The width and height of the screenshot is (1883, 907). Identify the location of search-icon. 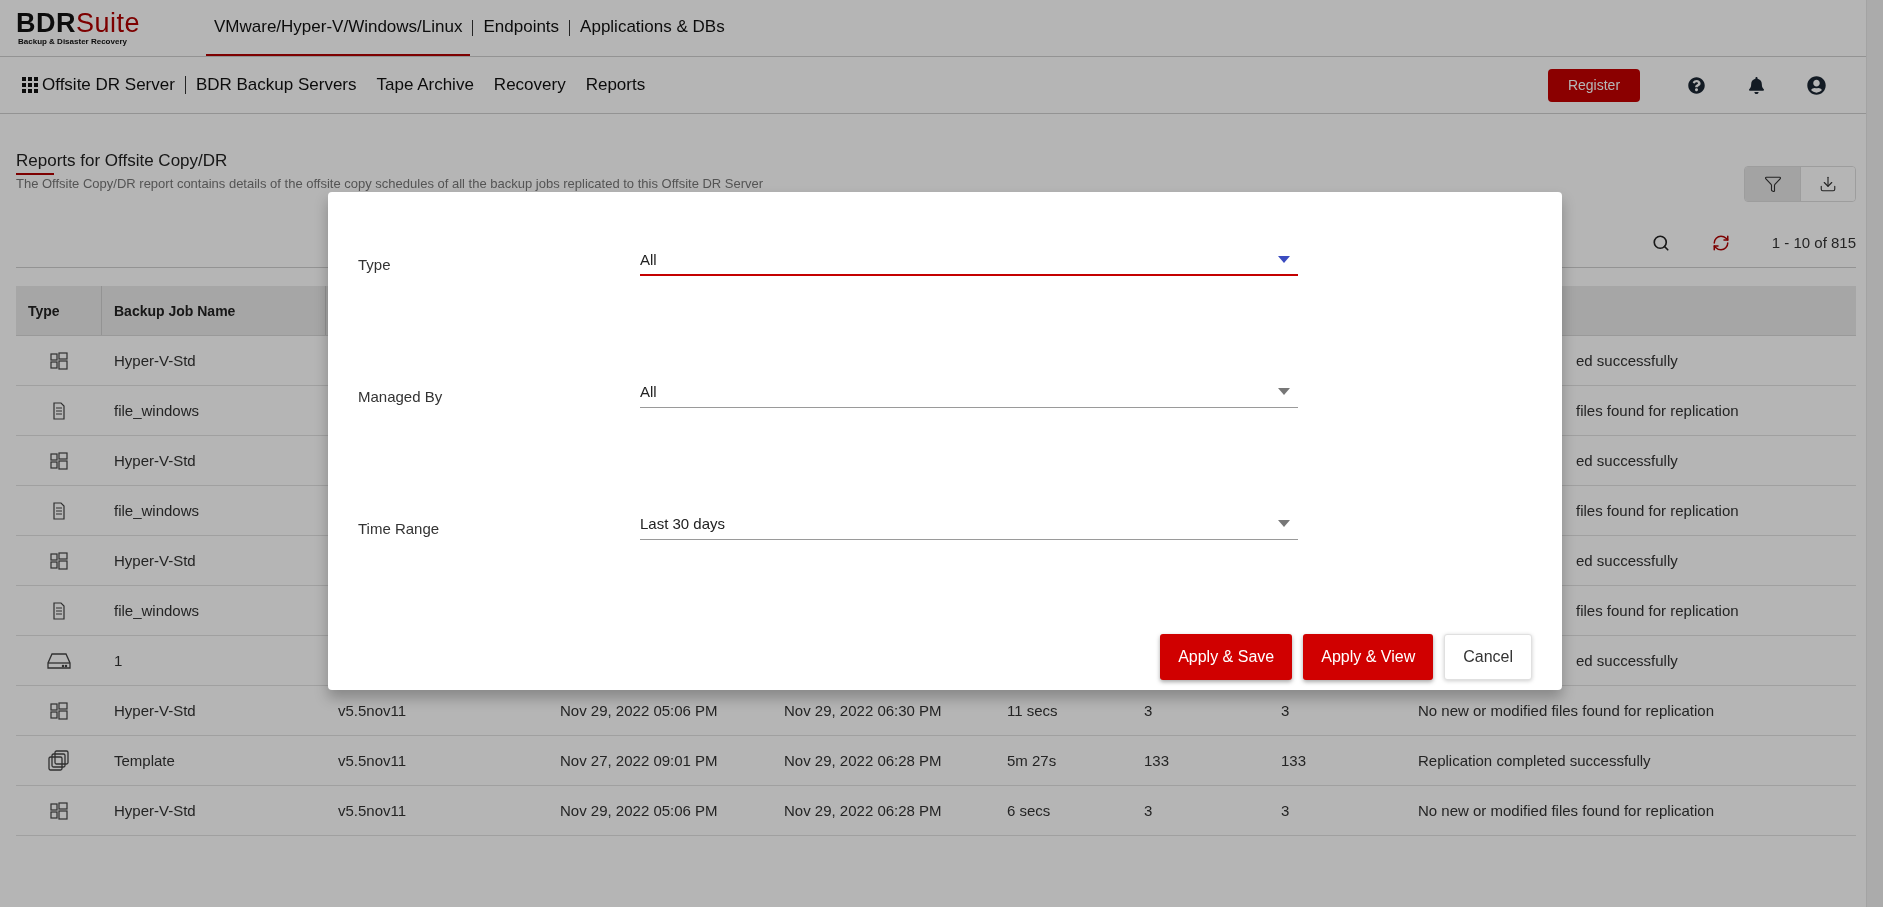
(1660, 242).